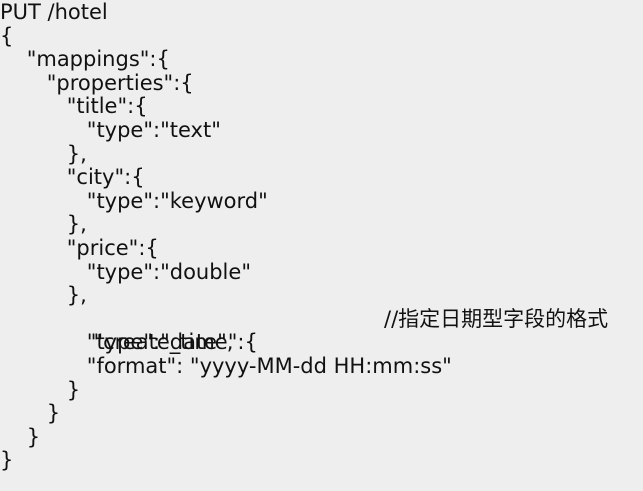 Image resolution: width=643 pixels, height=491 pixels. What do you see at coordinates (117, 342) in the screenshot?
I see `code-text: "type":"date",` at bounding box center [117, 342].